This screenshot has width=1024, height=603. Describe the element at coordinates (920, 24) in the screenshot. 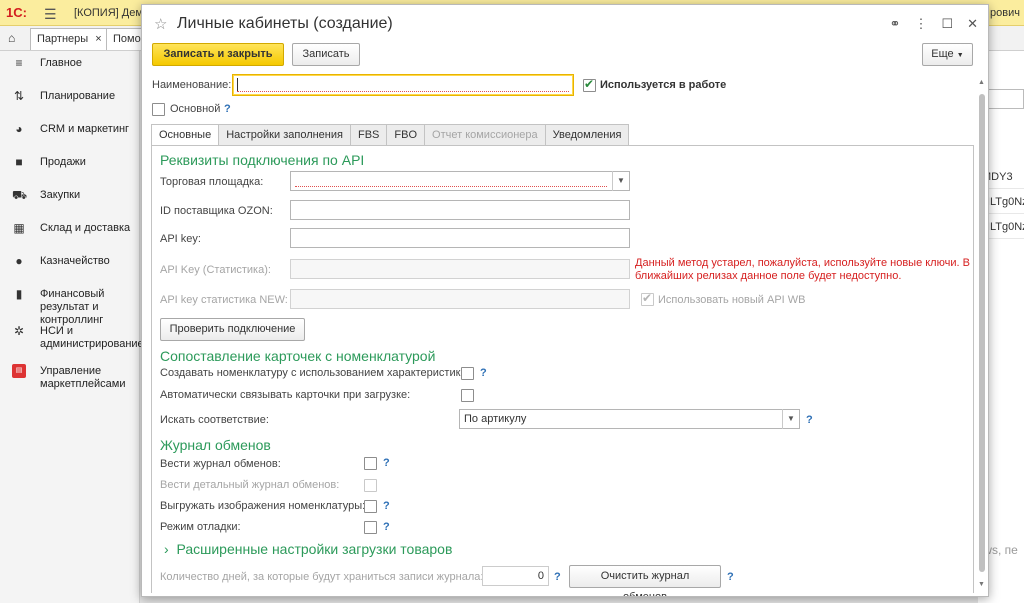

I see `more-vertical-icon: ⋮` at that location.